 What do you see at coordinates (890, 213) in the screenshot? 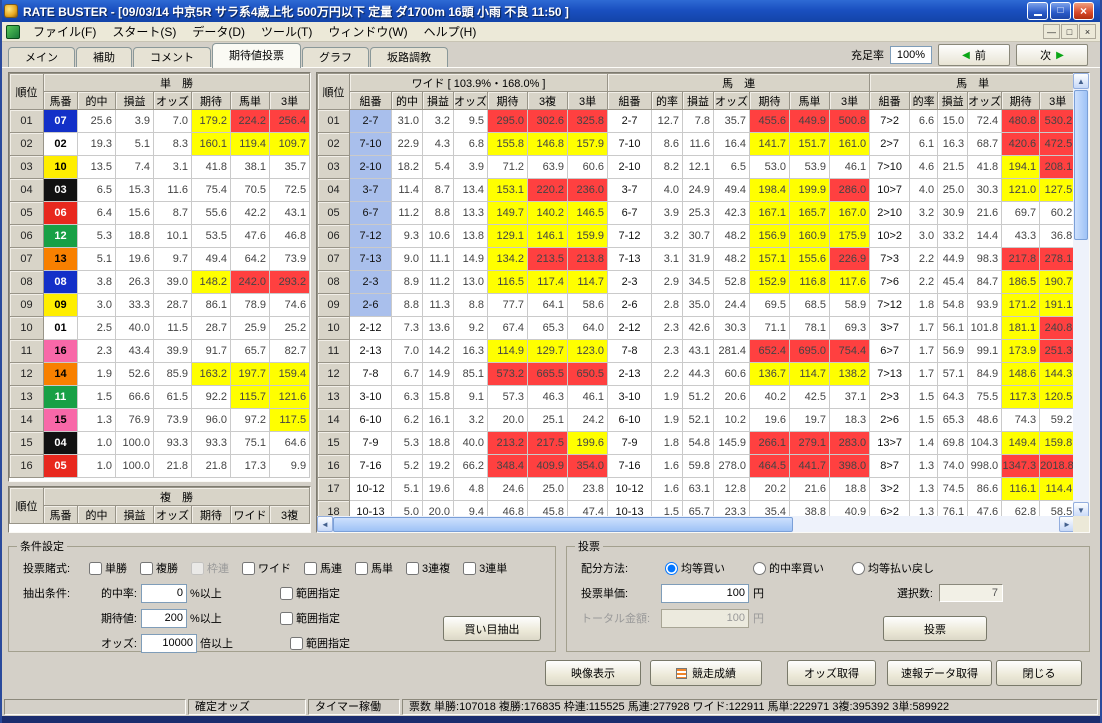
I see `combo-cell: 2>10` at bounding box center [890, 213].